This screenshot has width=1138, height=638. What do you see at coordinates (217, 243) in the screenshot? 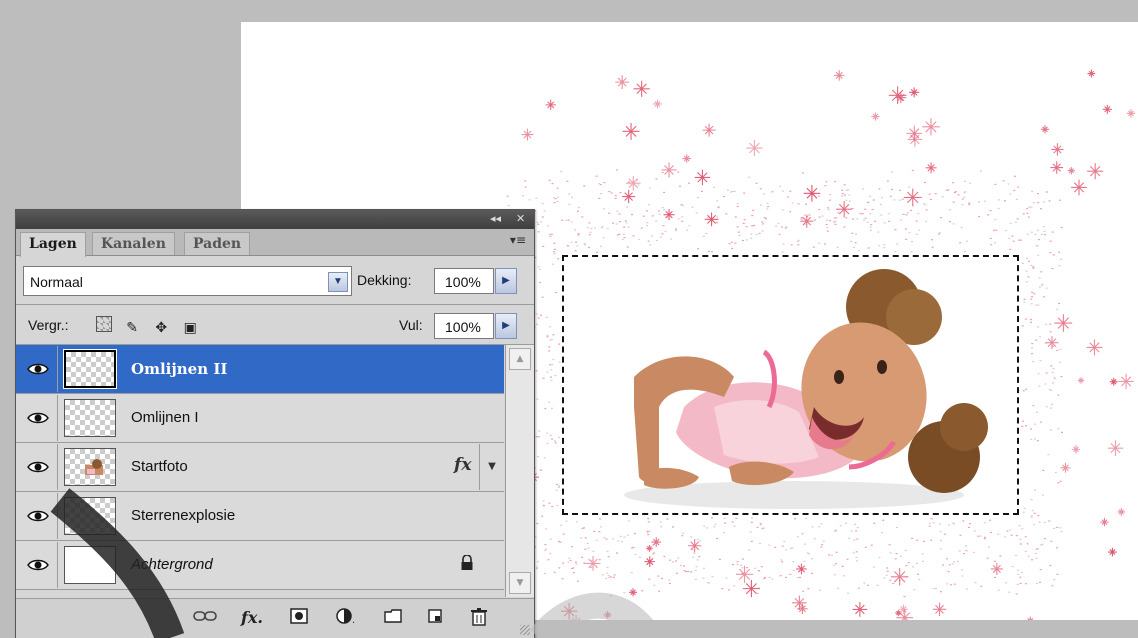
I see `tab-paden: Paden` at bounding box center [217, 243].